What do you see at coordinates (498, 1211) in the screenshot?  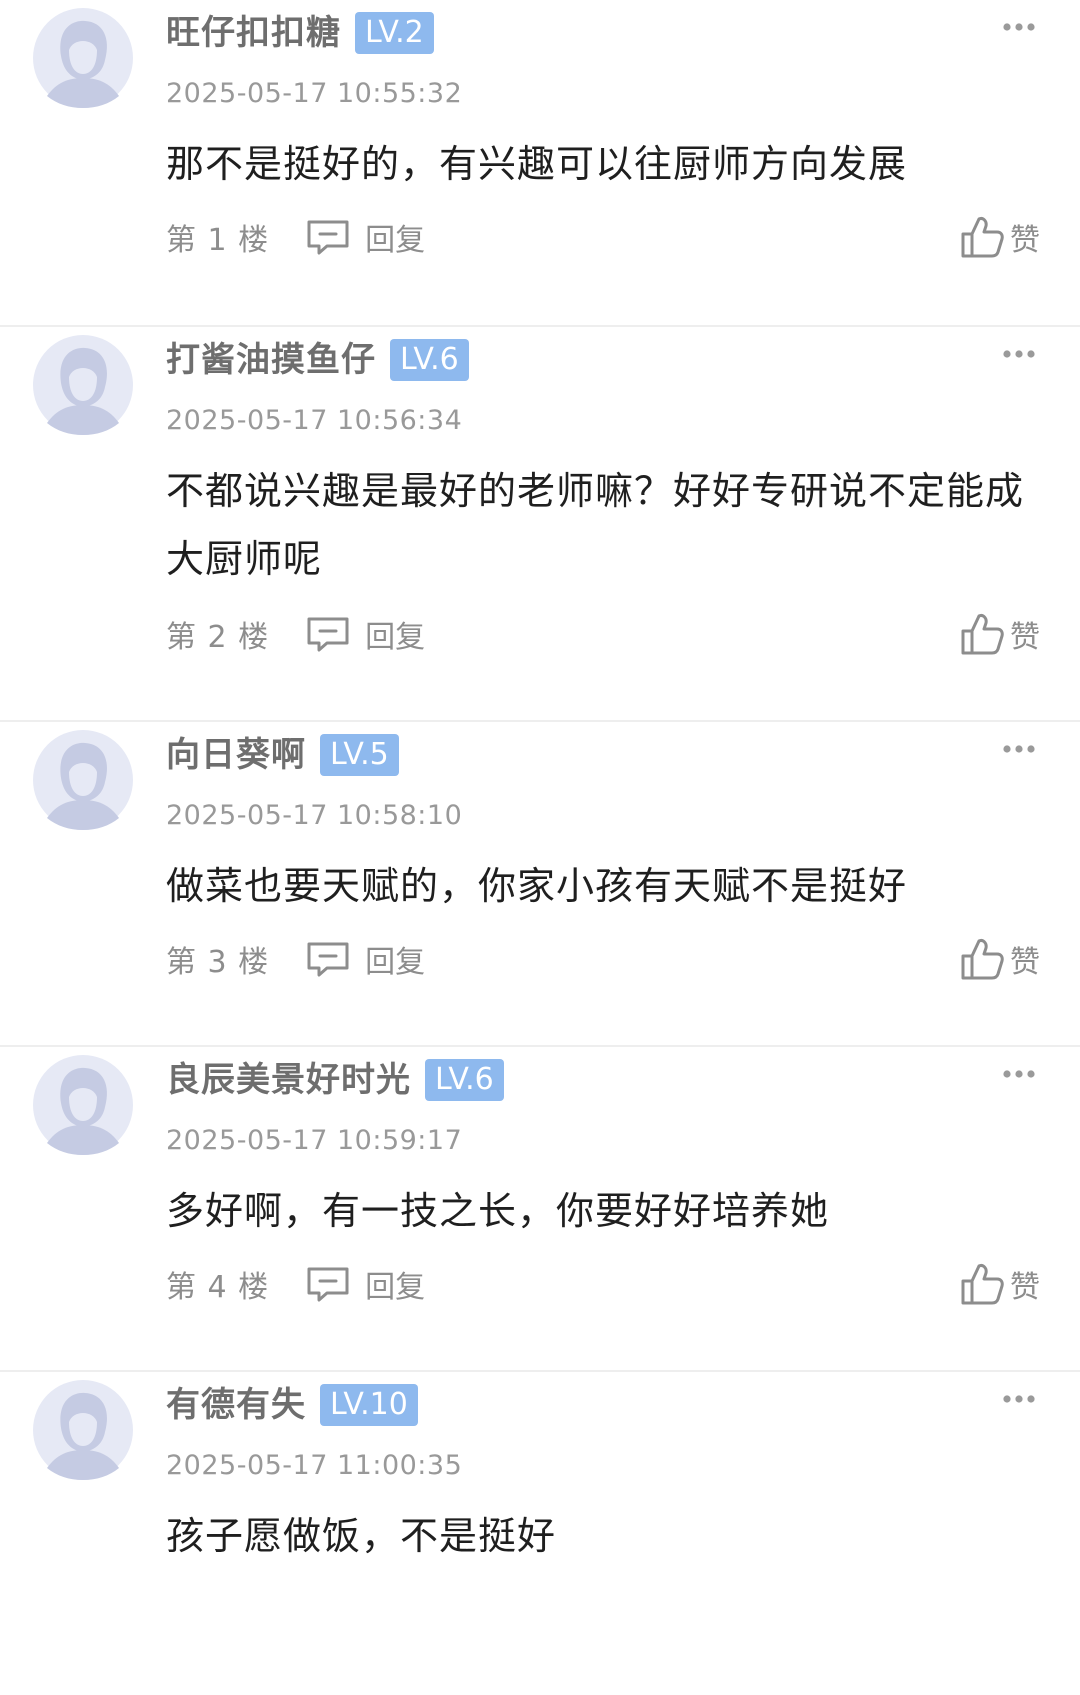 I see `comment-text: 多好啊，有一技之长，你要好好培养她` at bounding box center [498, 1211].